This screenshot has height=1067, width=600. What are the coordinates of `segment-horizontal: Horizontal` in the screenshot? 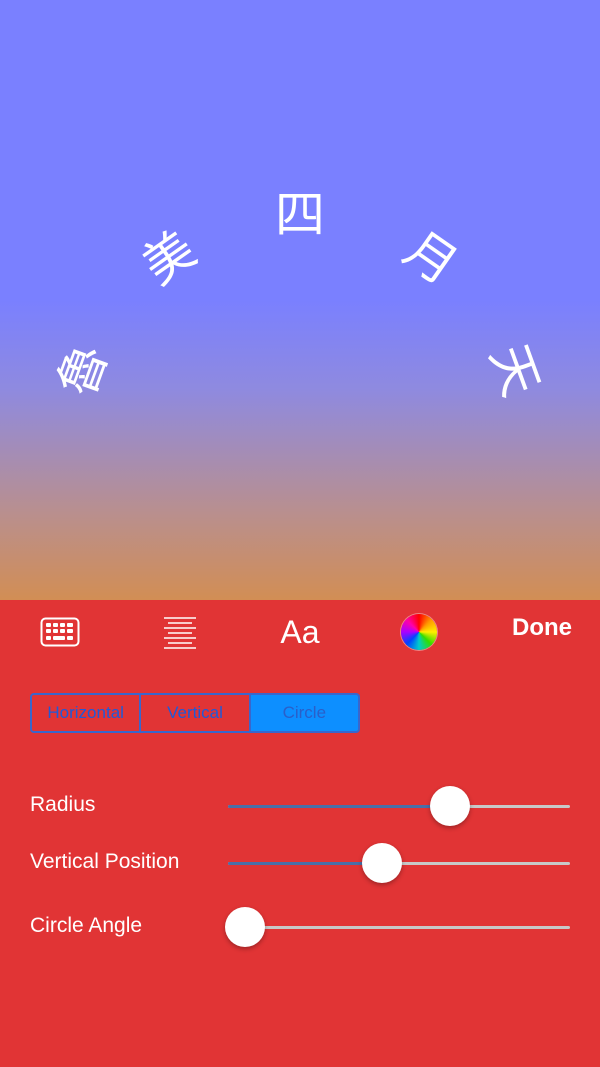 It's located at (87, 713).